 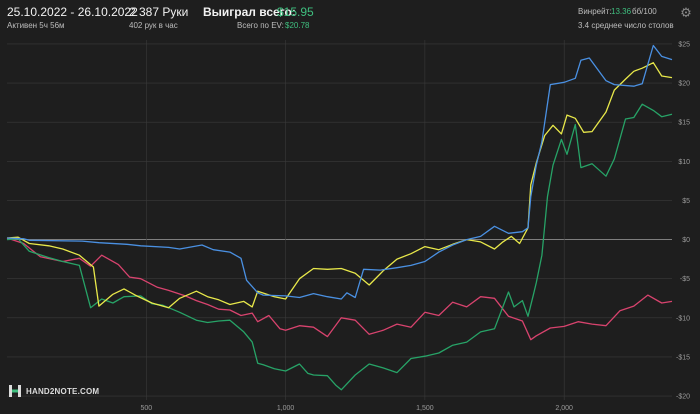 I want to click on y-tick-label: $15, so click(x=684, y=123).